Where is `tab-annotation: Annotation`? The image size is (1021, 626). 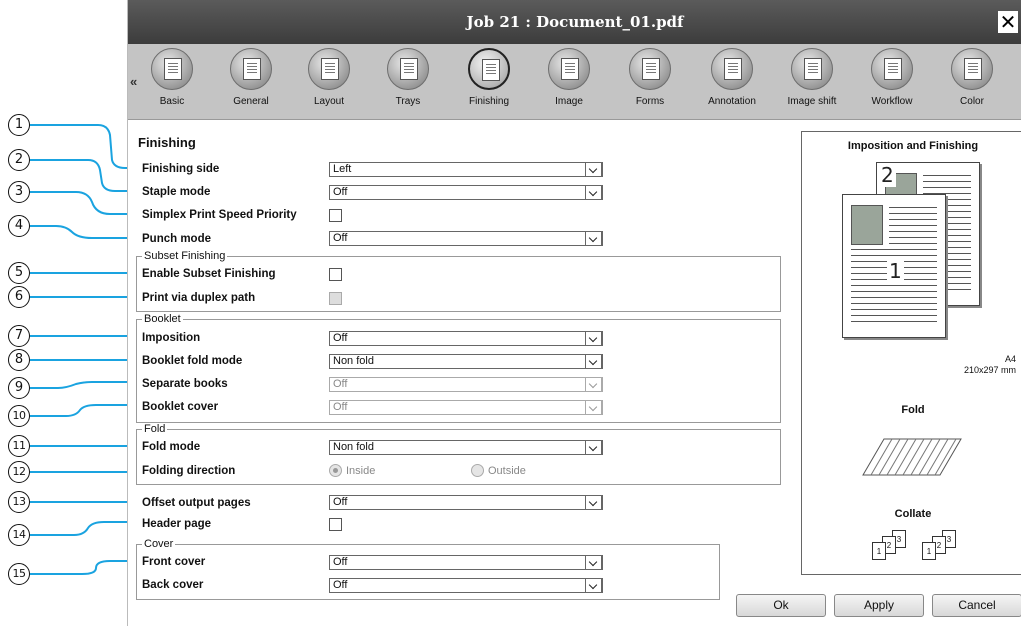
tab-annotation: Annotation is located at coordinates (732, 83).